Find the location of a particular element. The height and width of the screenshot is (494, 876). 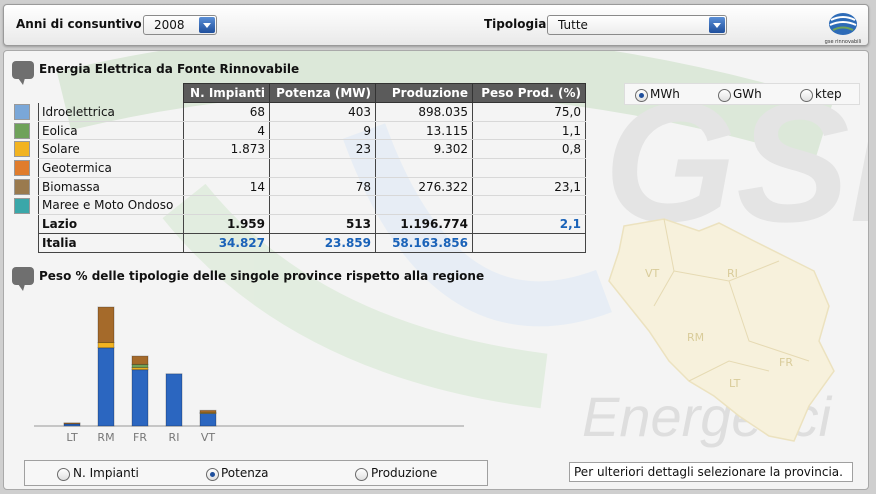

x-tick-label: LT is located at coordinates (72, 437).